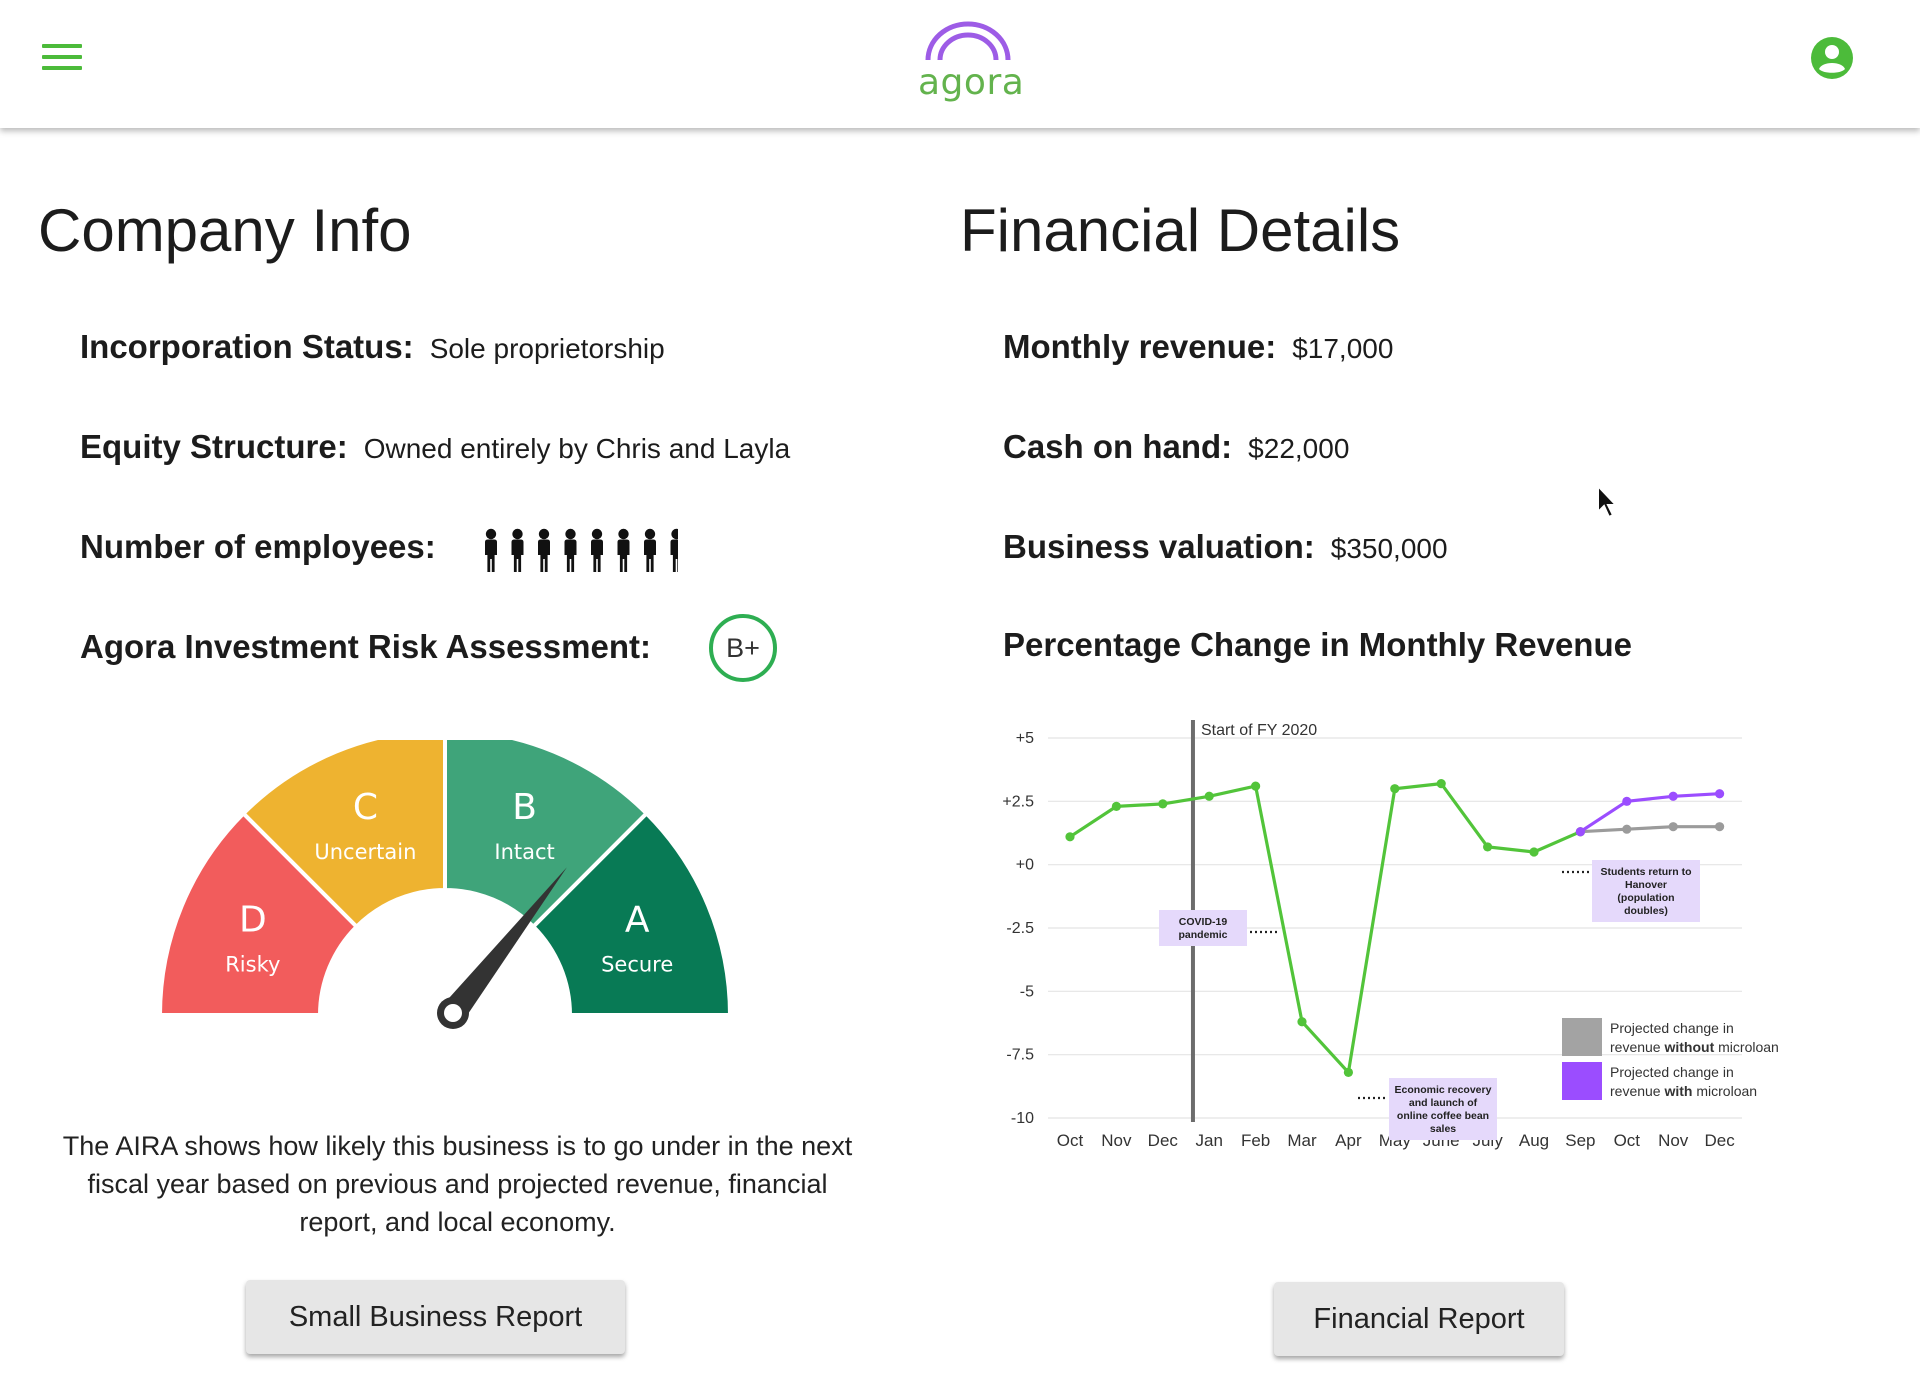 This screenshot has width=1920, height=1393. Describe the element at coordinates (1140, 346) in the screenshot. I see `monthly-revenue-label: Monthly revenue:` at that location.